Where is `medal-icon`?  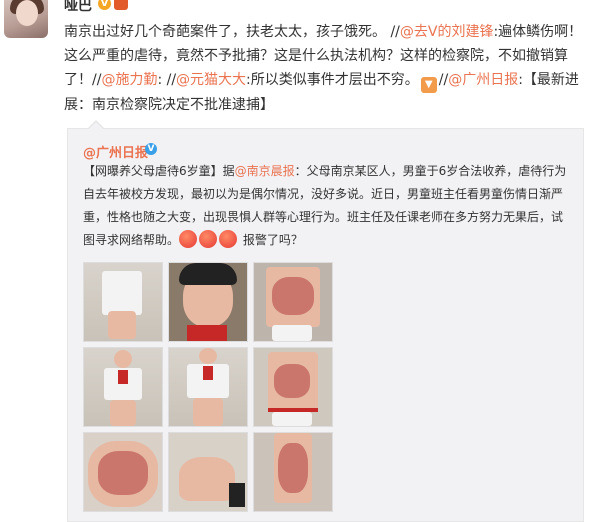
medal-icon is located at coordinates (121, 5).